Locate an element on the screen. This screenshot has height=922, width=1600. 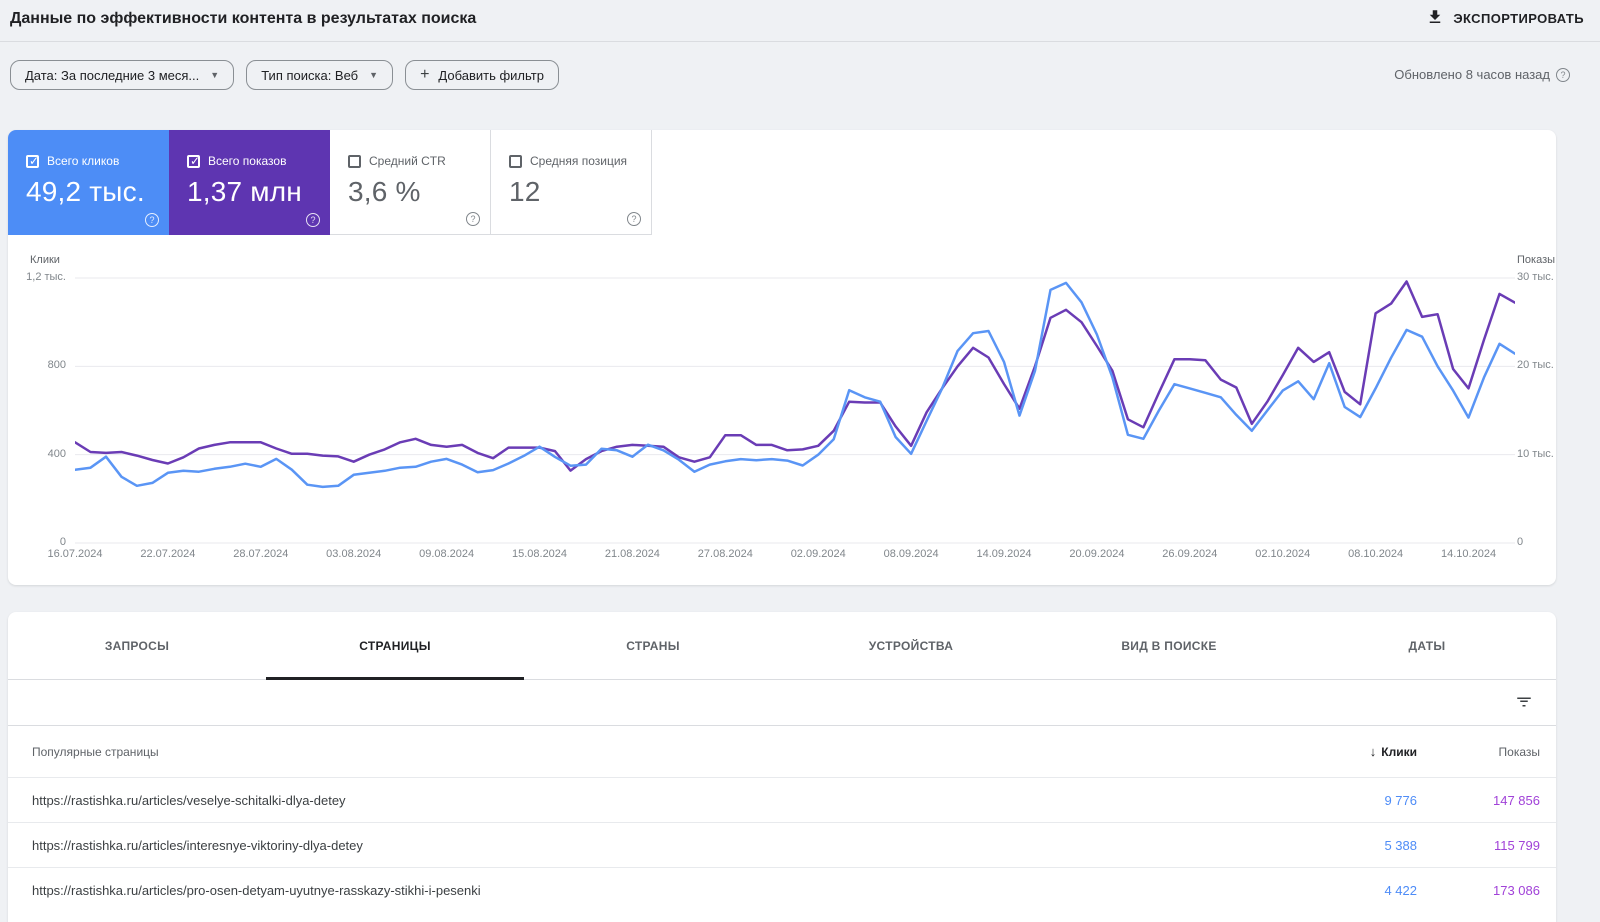
left-axis-tick: 400 is located at coordinates (56, 453).